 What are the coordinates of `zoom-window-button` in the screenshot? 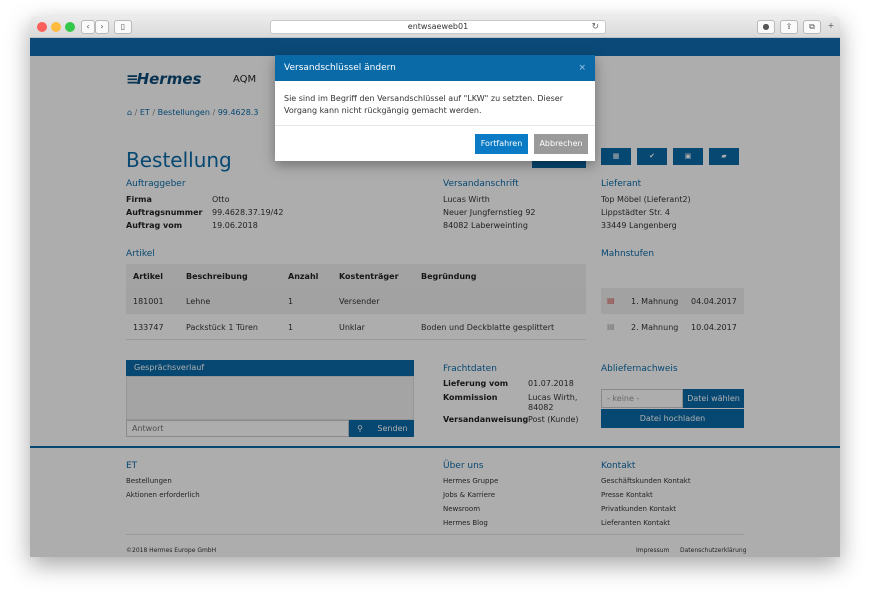 It's located at (70, 27).